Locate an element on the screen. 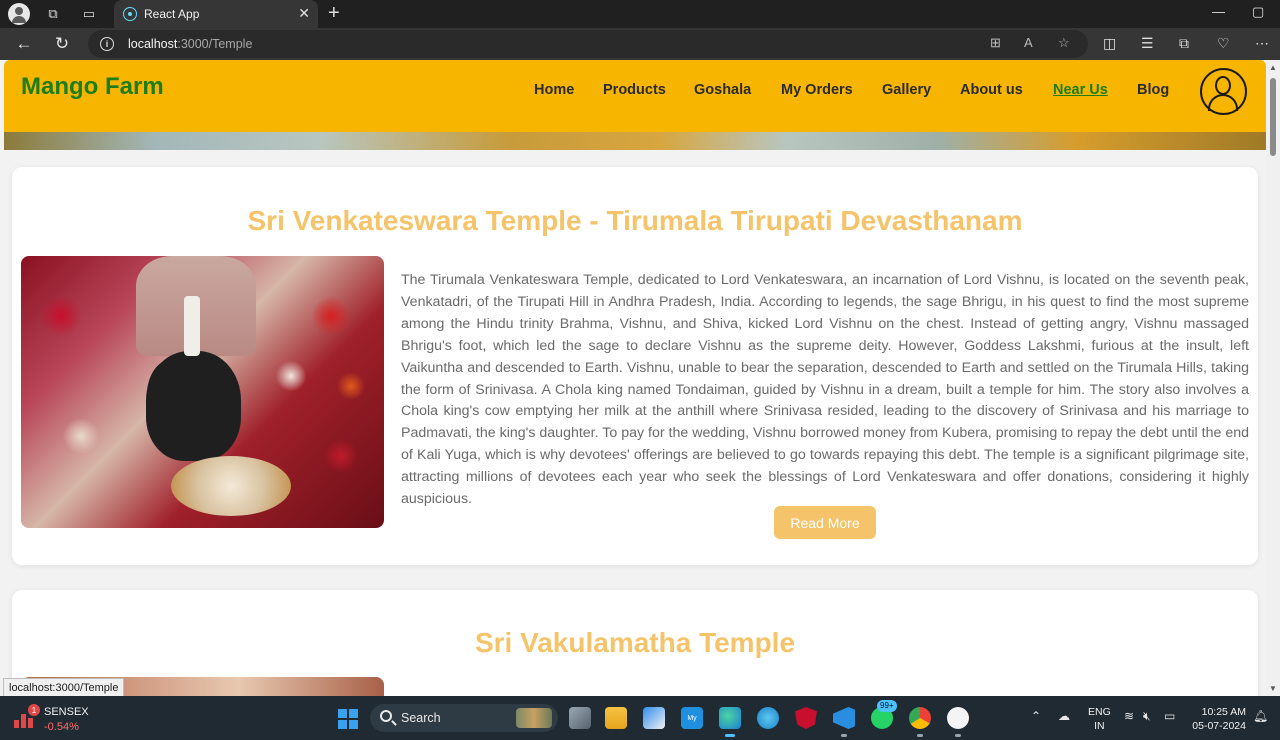 The width and height of the screenshot is (1280, 740). close-tab-icon: ✕ is located at coordinates (304, 13).